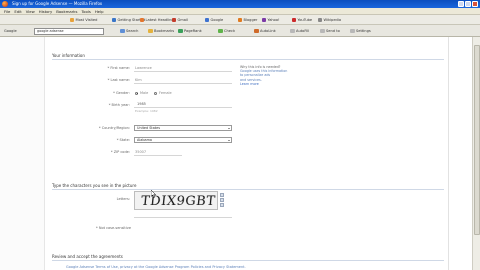 The image size is (480, 270). Describe the element at coordinates (222, 205) in the screenshot. I see `help-captcha-icon` at that location.